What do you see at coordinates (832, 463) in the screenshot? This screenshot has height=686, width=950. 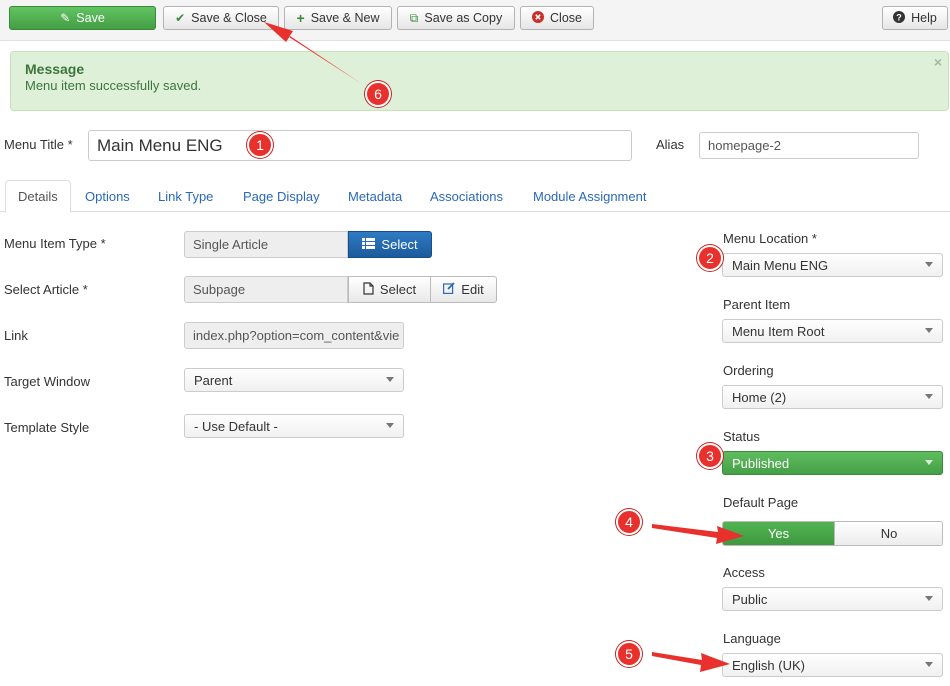 I see `status-select: Published` at bounding box center [832, 463].